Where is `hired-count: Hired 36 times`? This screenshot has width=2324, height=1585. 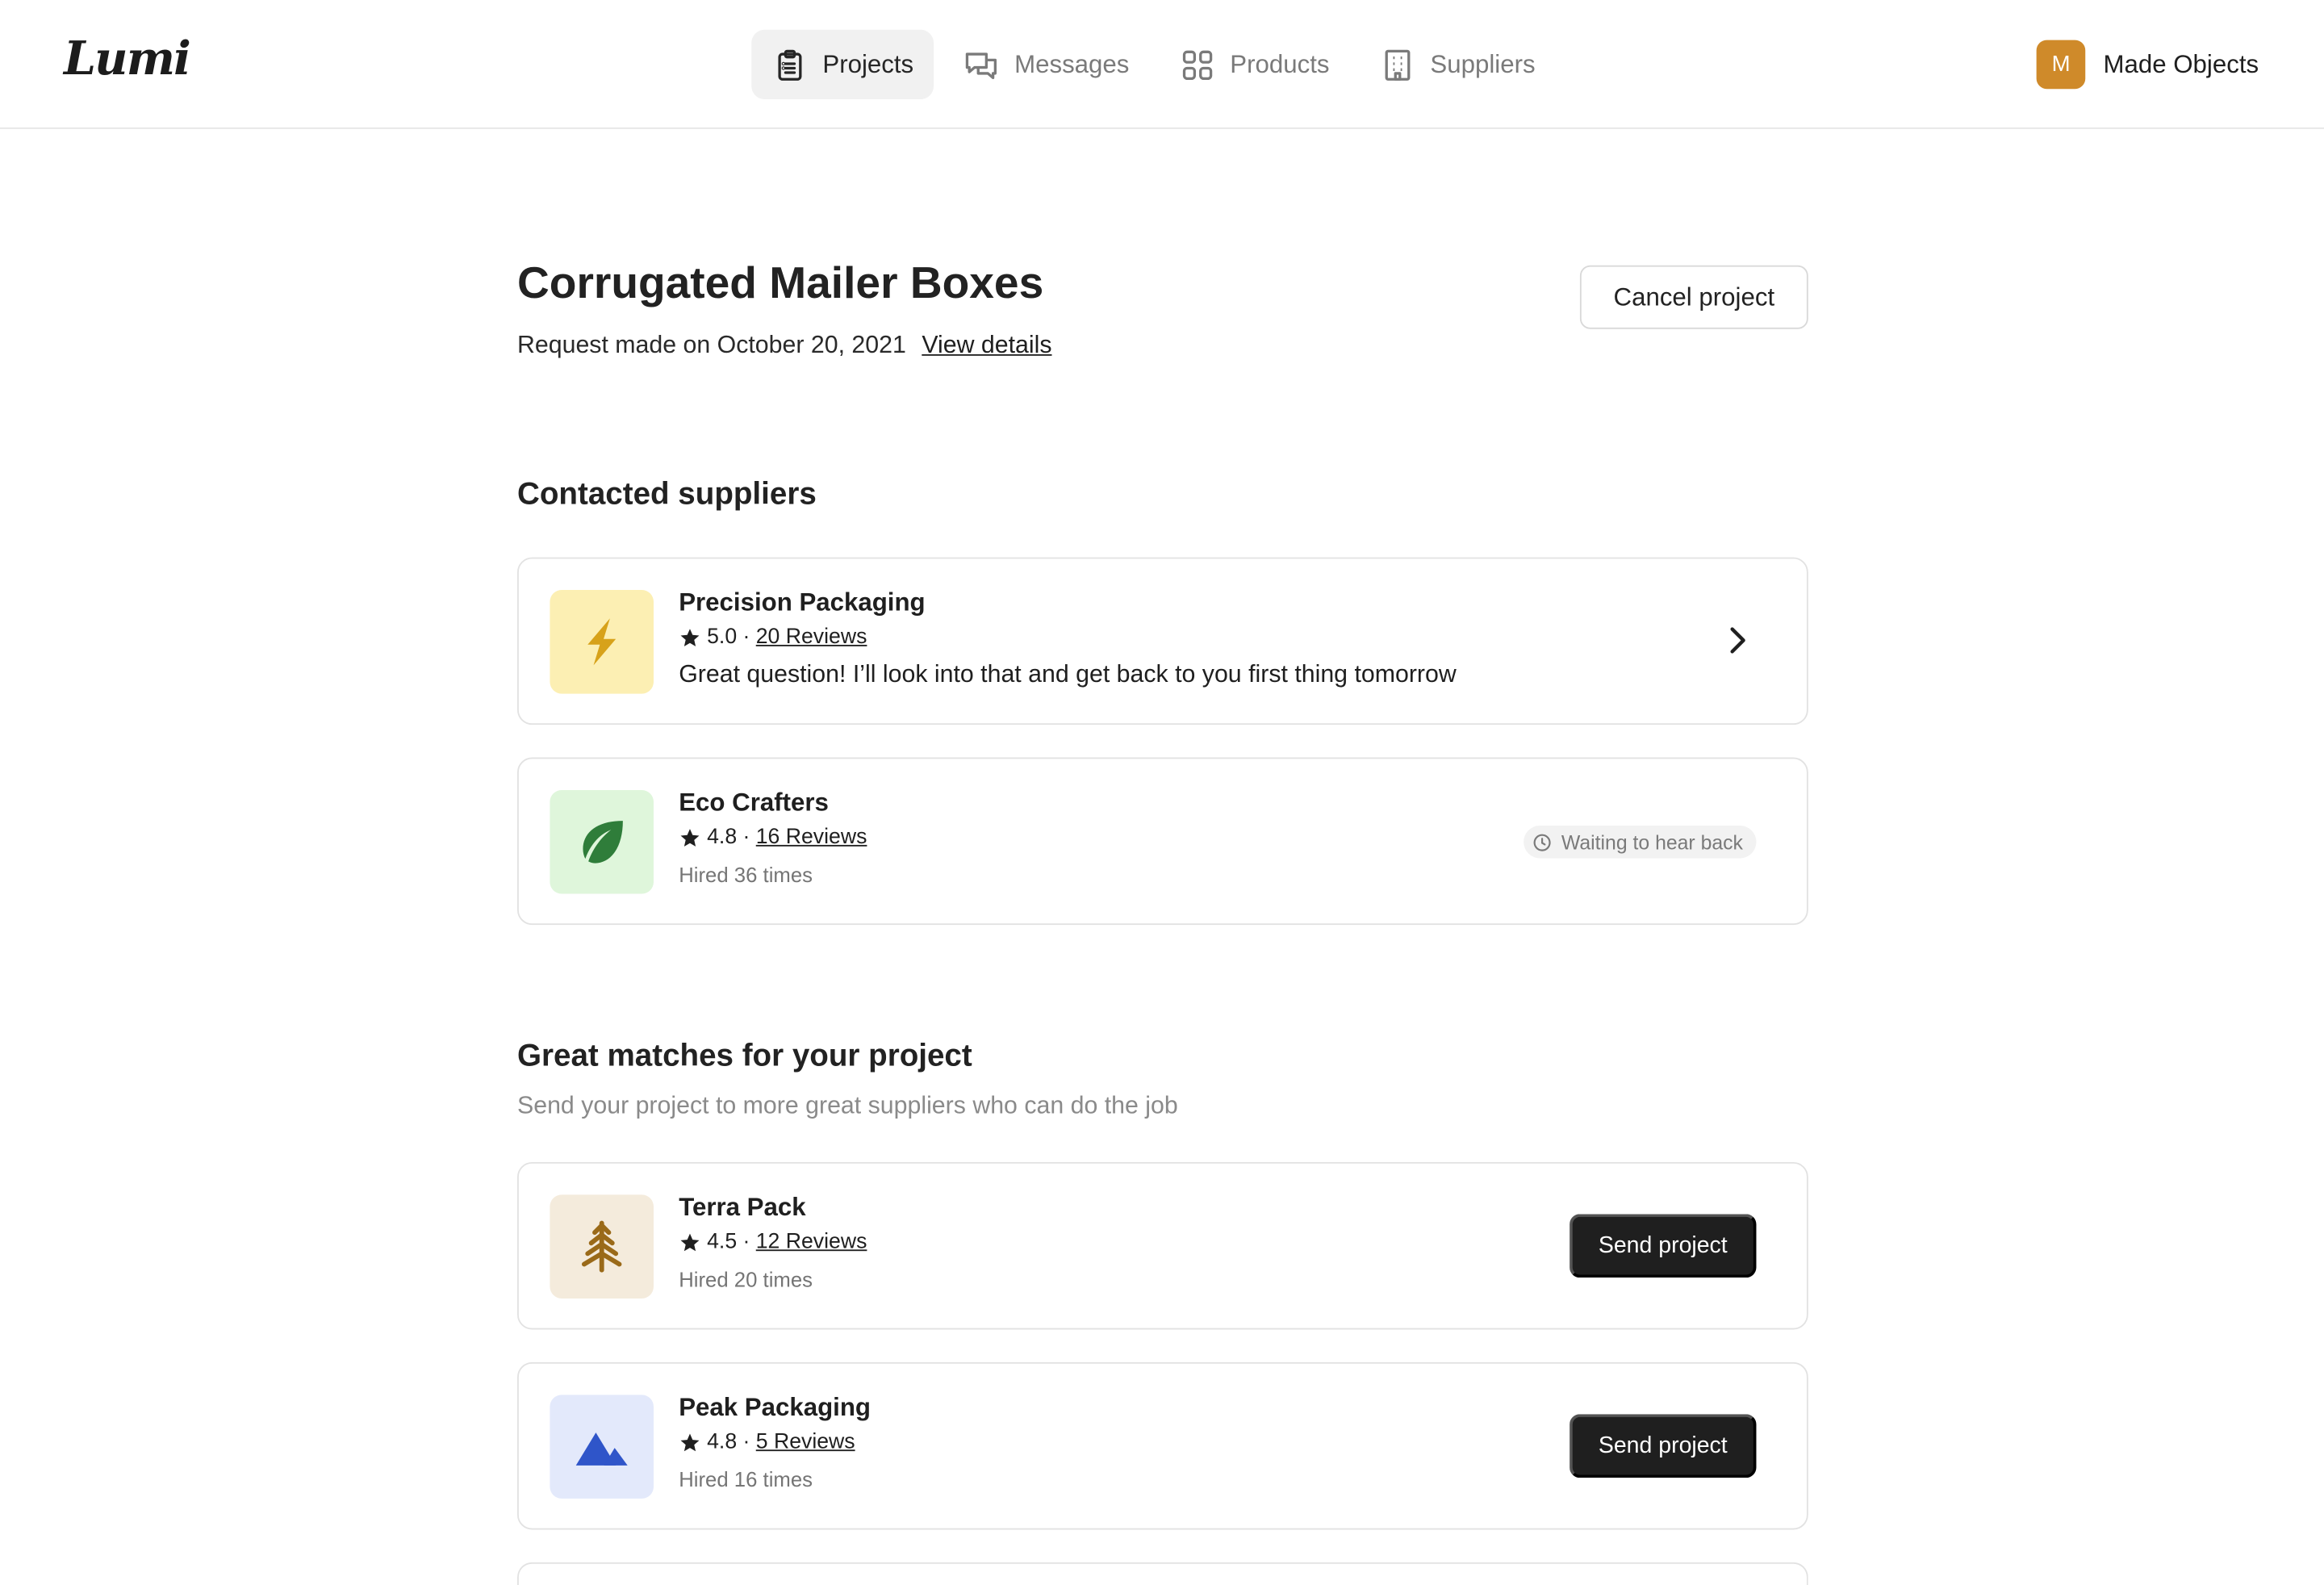
hired-count: Hired 36 times is located at coordinates (746, 874).